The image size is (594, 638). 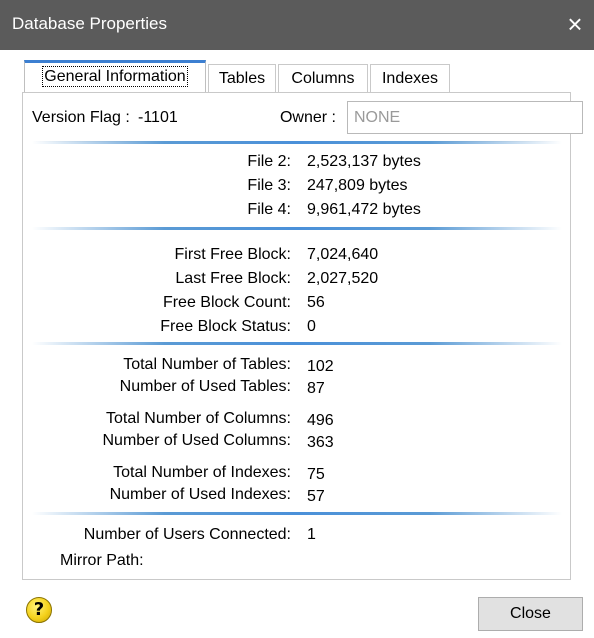 What do you see at coordinates (320, 366) in the screenshot?
I see `total-tables-value: 102` at bounding box center [320, 366].